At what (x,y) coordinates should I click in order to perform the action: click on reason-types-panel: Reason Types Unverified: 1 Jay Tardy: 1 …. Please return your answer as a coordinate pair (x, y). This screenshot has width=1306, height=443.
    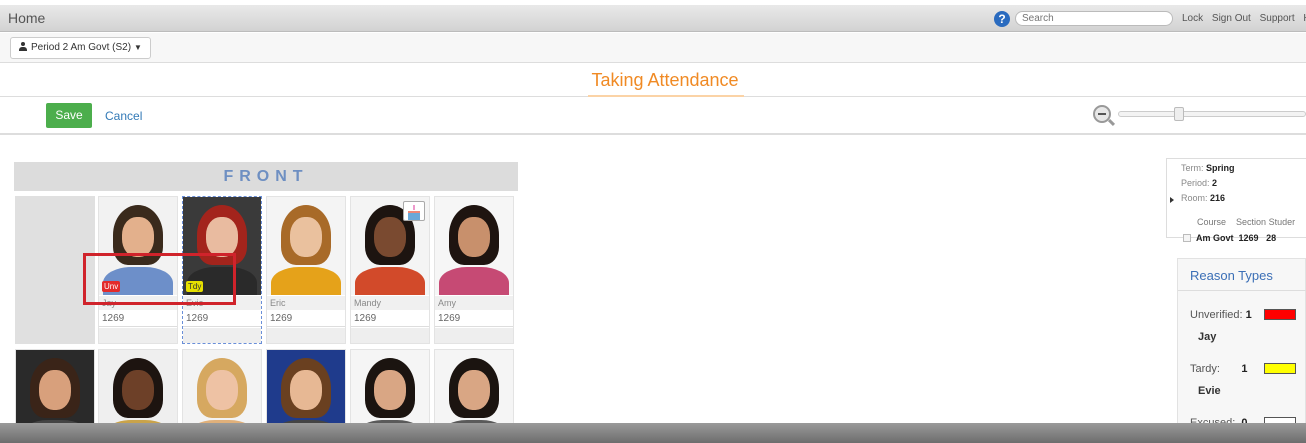
    Looking at the image, I should click on (1241, 350).